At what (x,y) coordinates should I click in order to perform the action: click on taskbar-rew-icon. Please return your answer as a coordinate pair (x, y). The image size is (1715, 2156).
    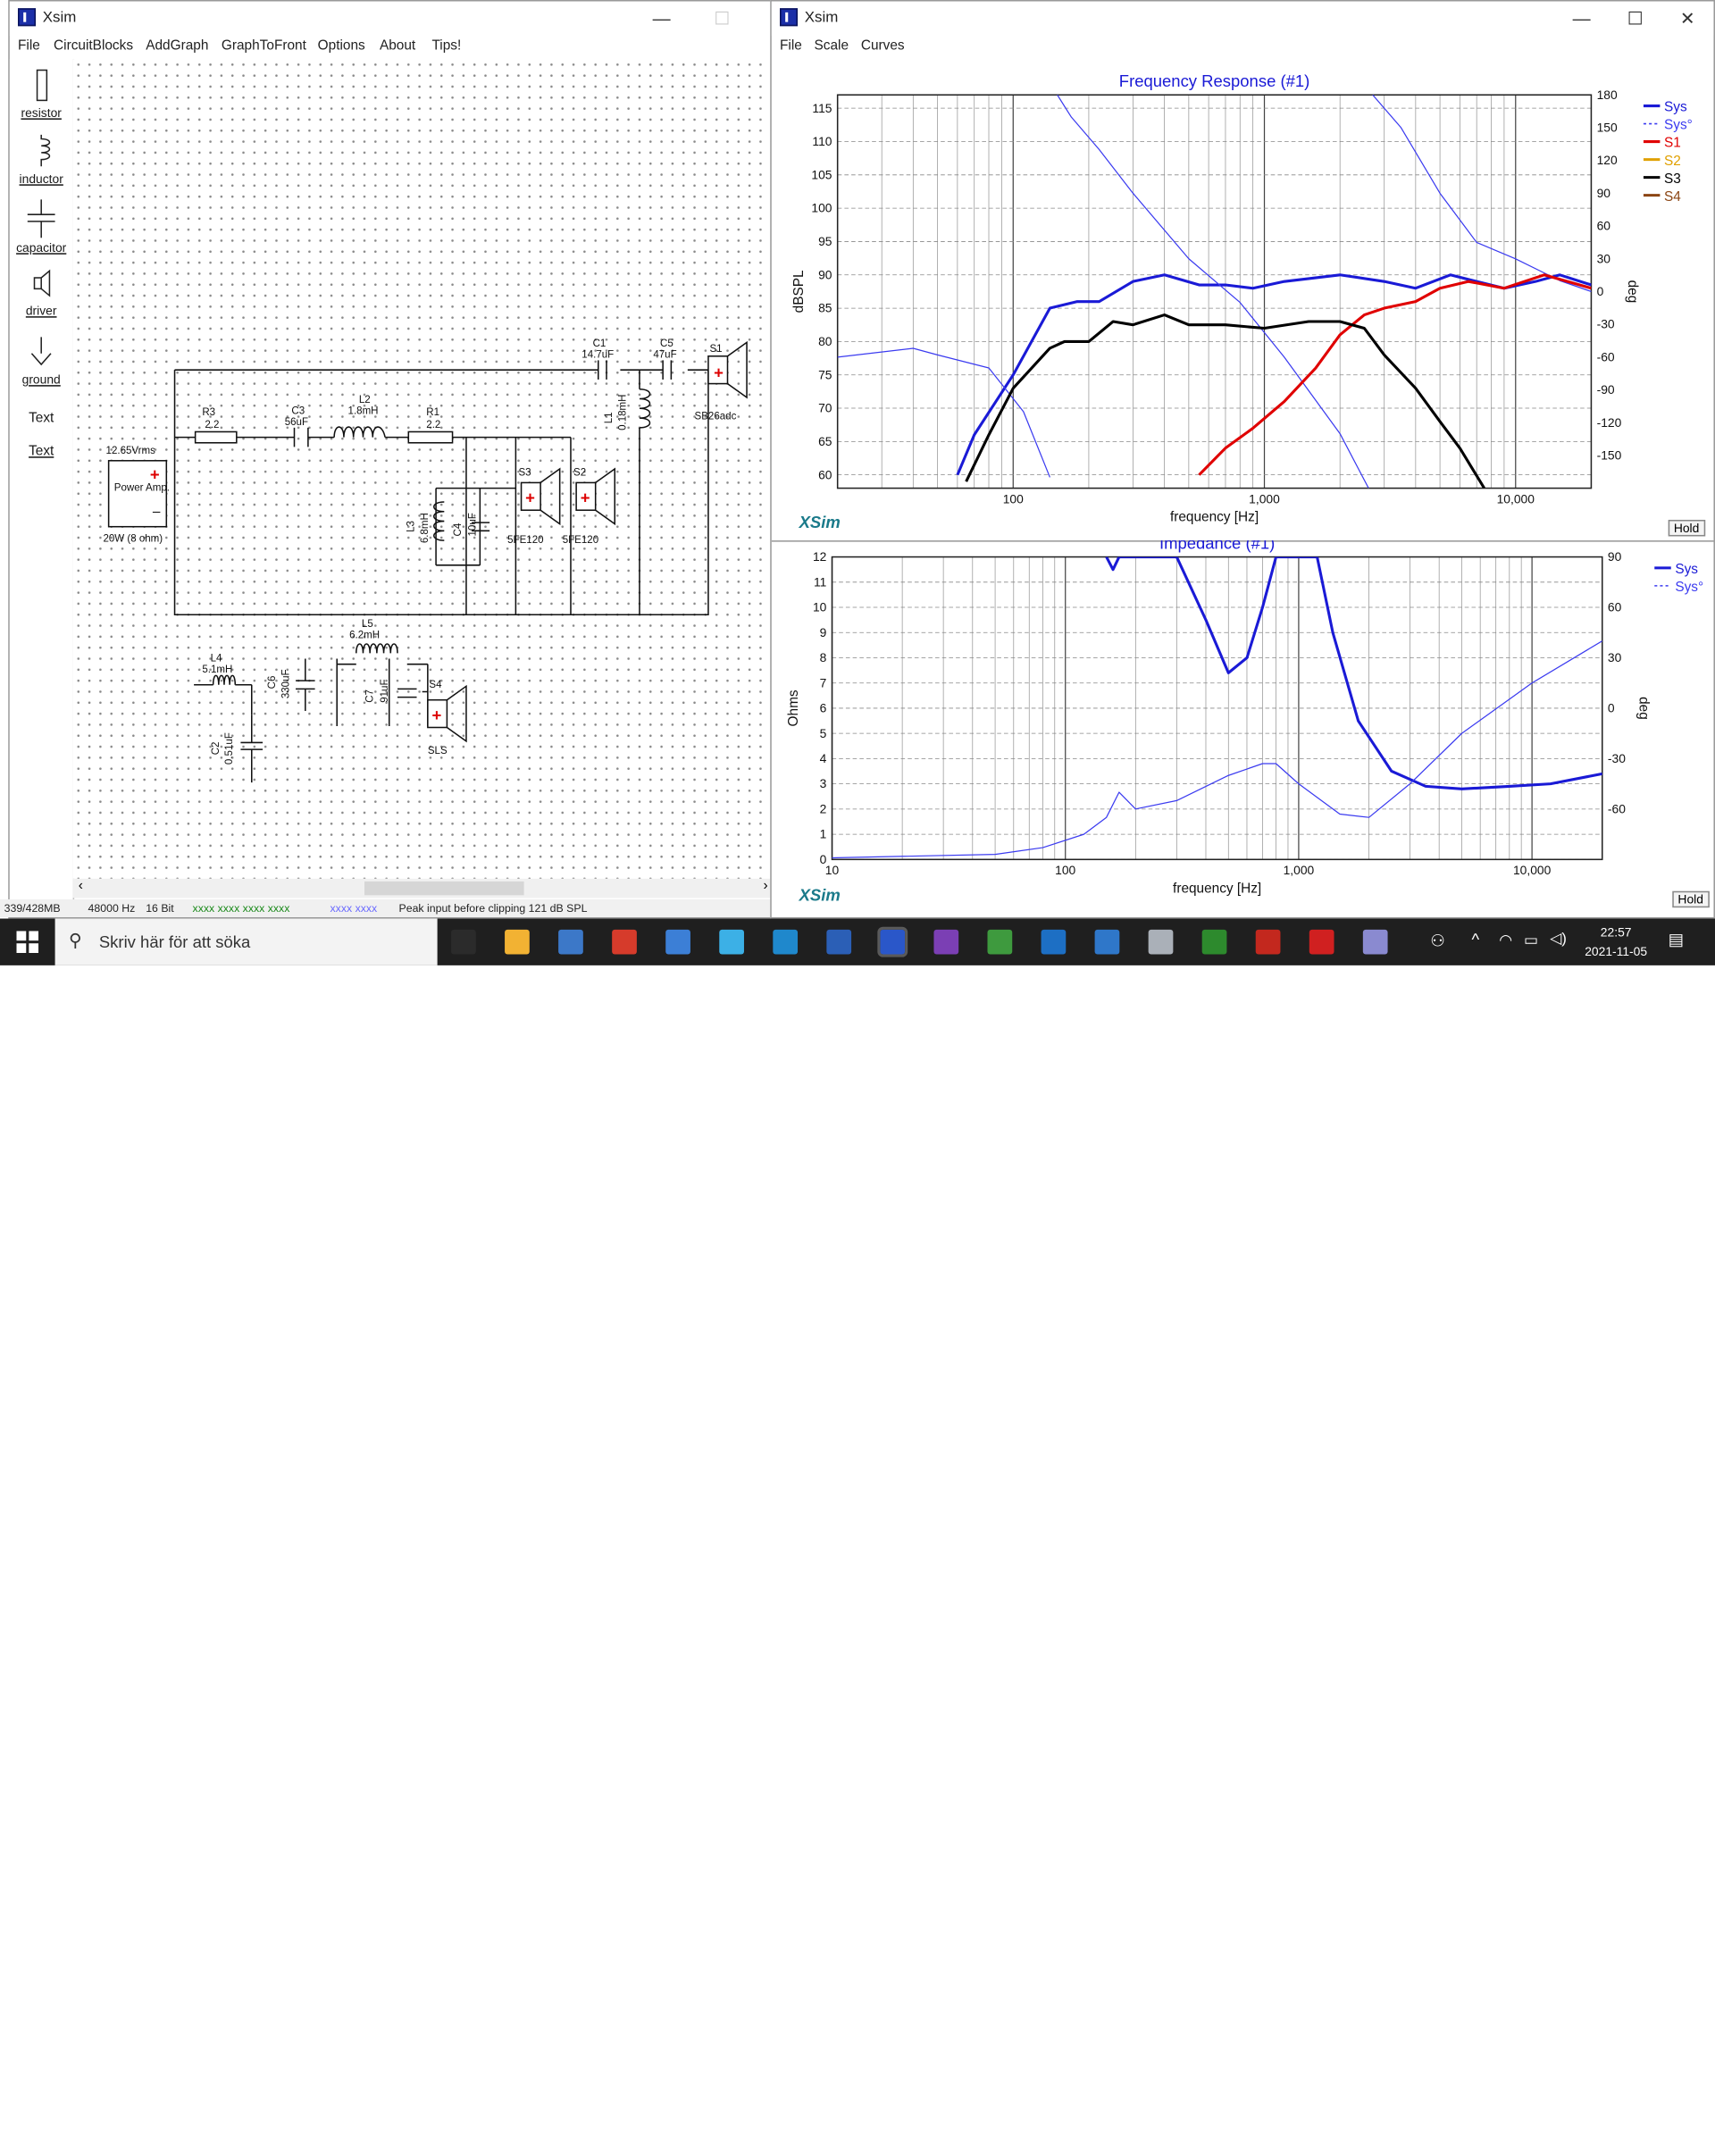
    Looking at the image, I should click on (1214, 942).